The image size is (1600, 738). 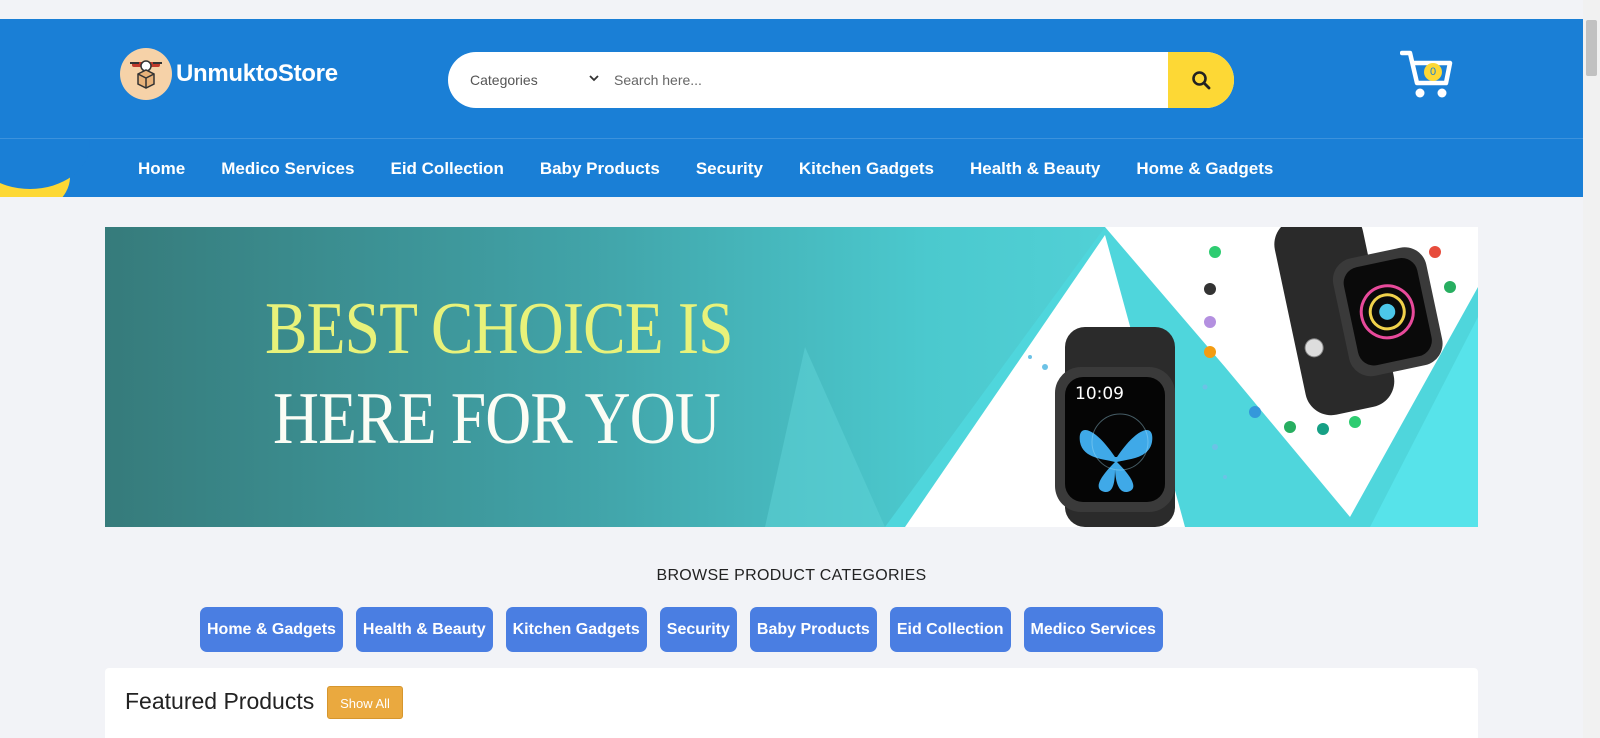 What do you see at coordinates (287, 169) in the screenshot?
I see `nav-item-medico-services: Medico Services` at bounding box center [287, 169].